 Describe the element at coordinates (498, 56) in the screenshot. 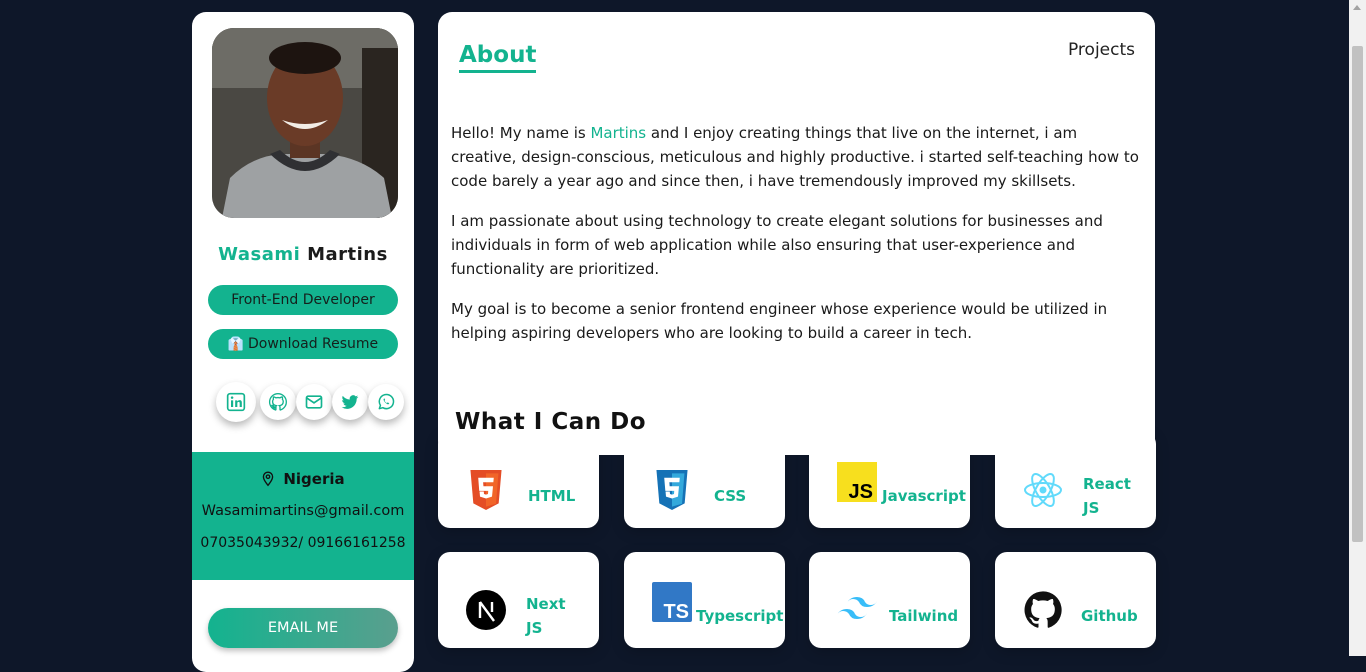

I see `tab-about: About` at that location.